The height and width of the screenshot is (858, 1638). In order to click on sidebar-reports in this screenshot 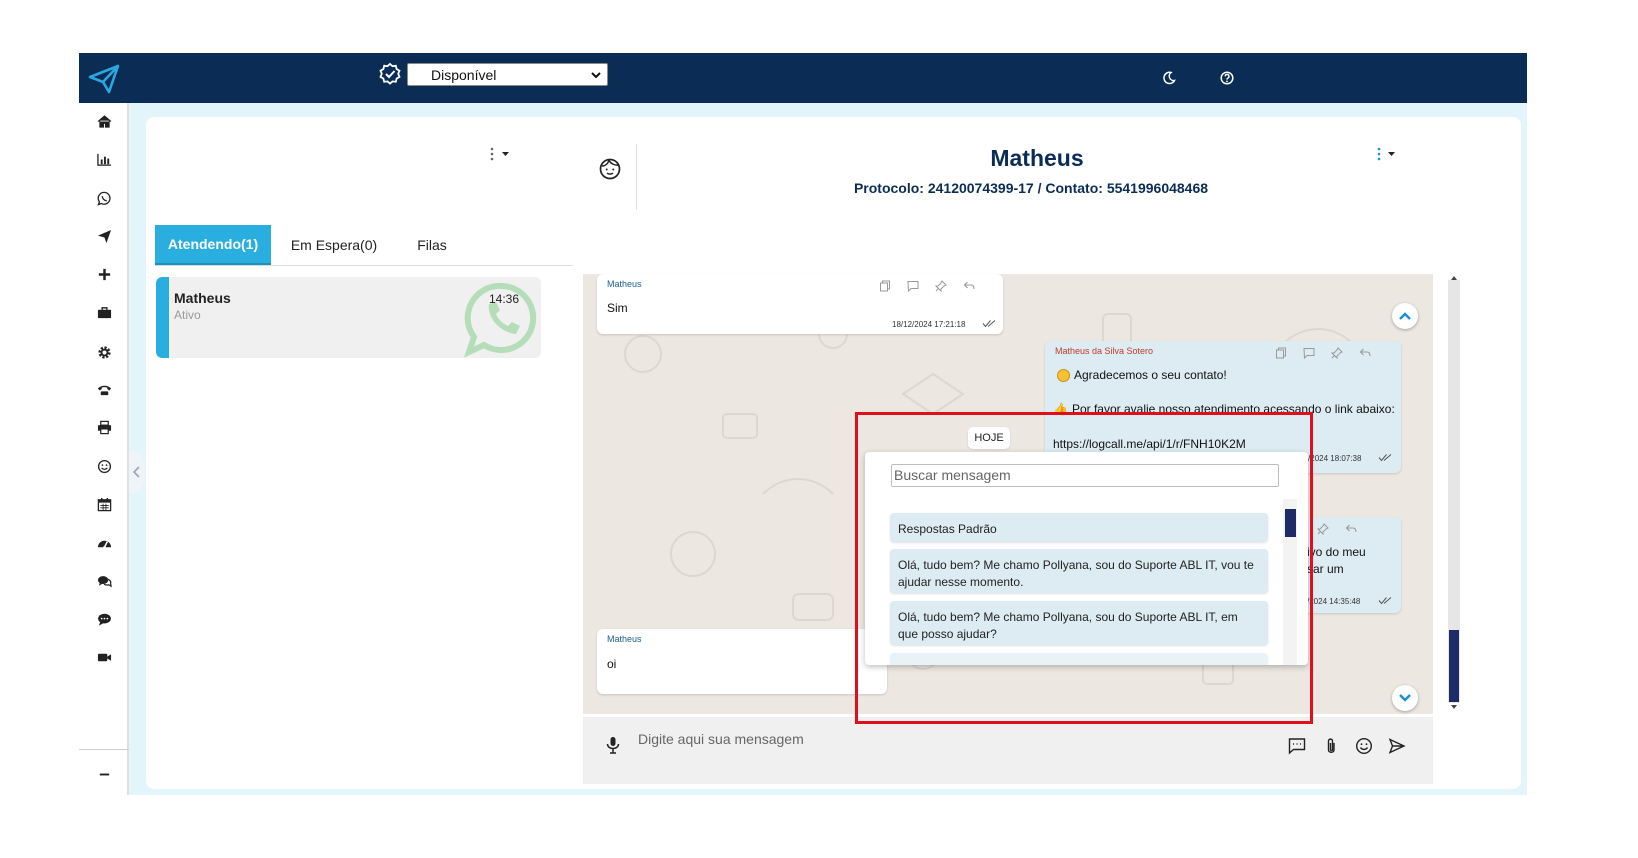, I will do `click(104, 159)`.